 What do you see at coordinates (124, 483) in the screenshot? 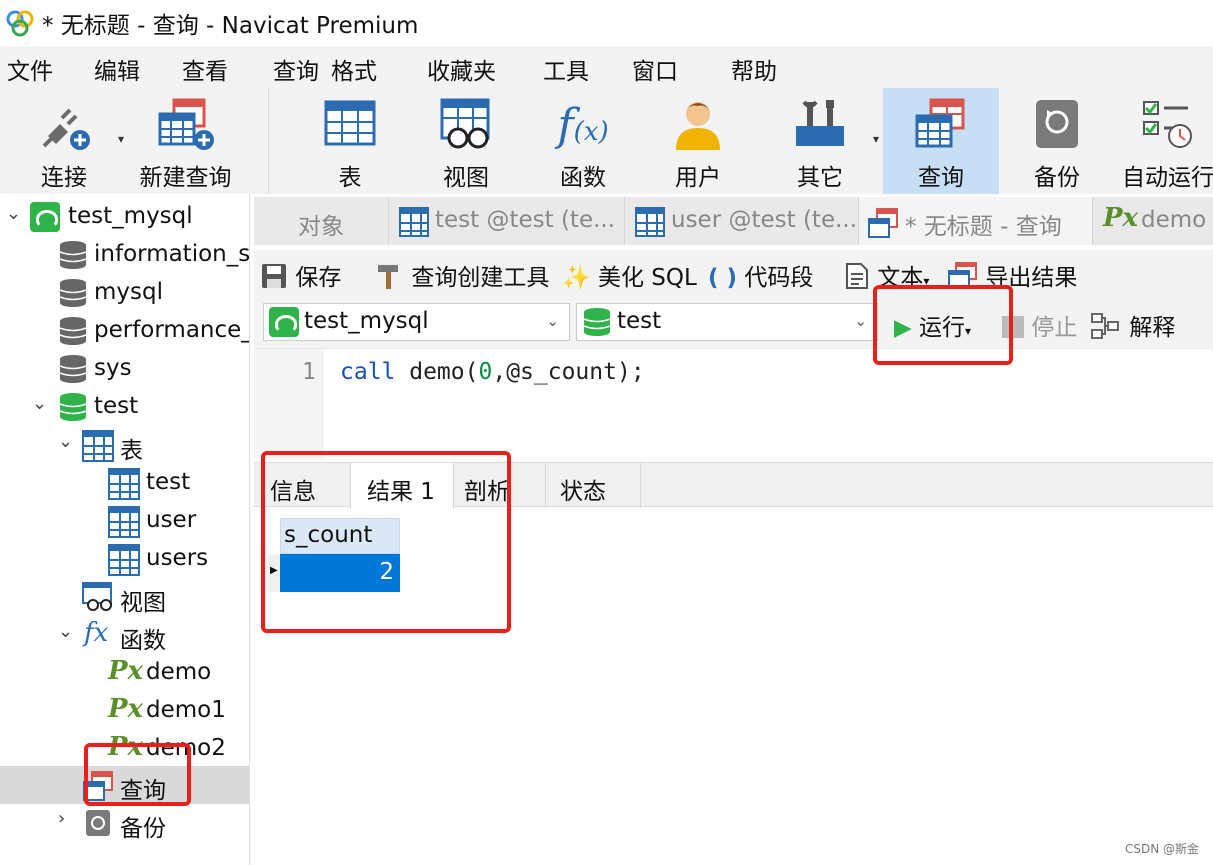
I see `tree-table-test: test` at bounding box center [124, 483].